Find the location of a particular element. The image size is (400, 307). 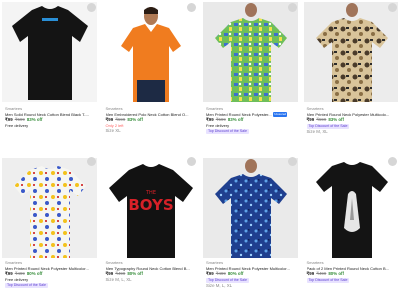

product-image-black-graphic-tshirt is located at coordinates (350, 208).